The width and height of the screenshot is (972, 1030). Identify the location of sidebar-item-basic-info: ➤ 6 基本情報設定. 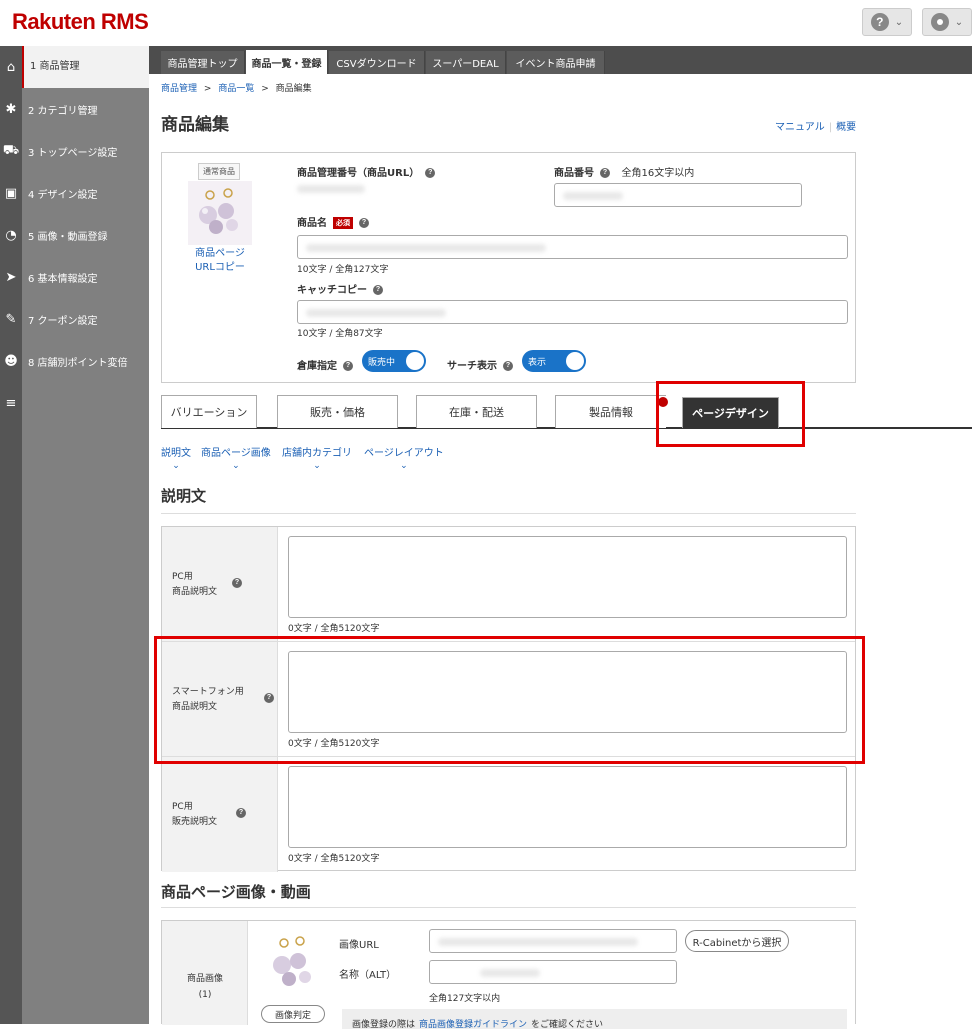
(74, 277).